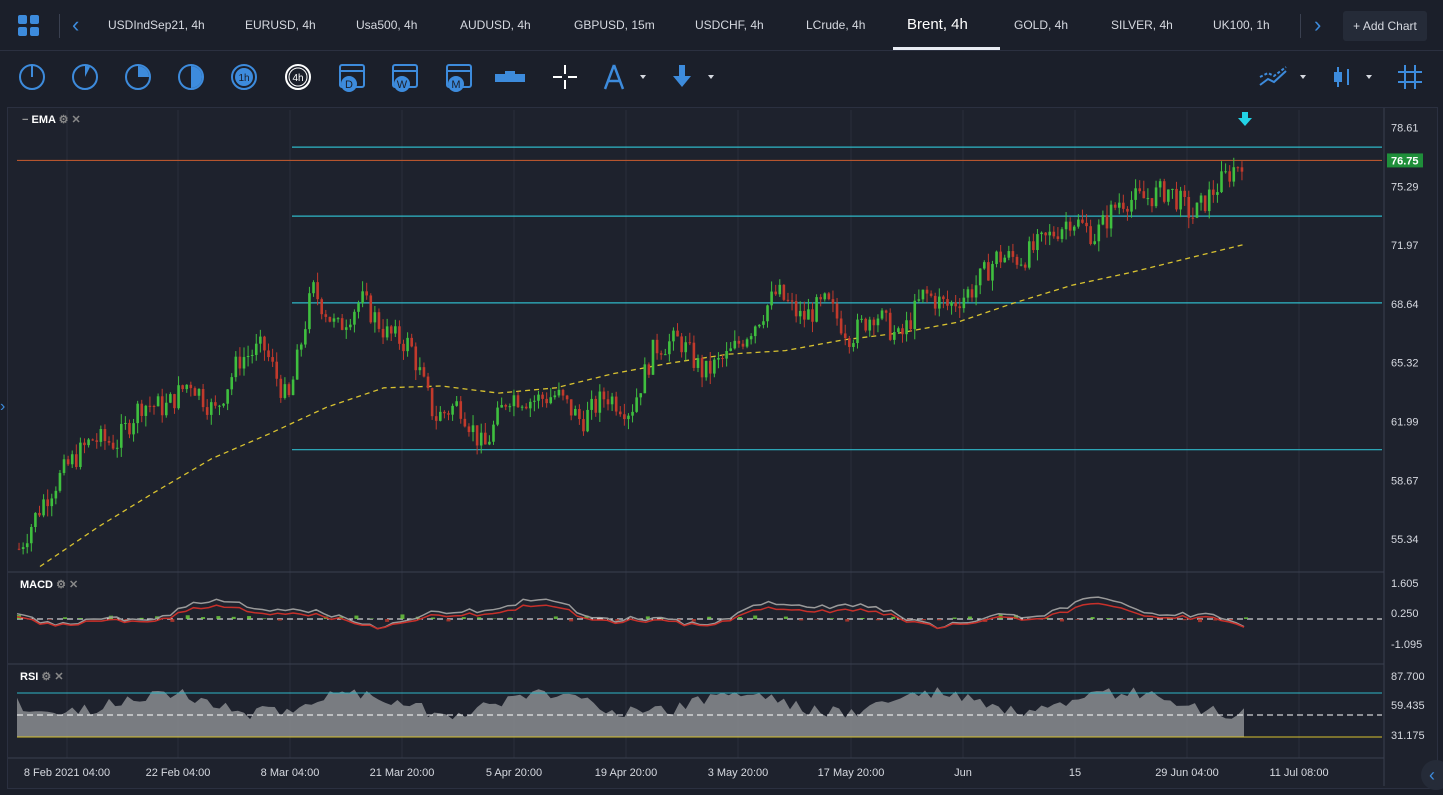 The width and height of the screenshot is (1443, 795). I want to click on svg-text: 1h, so click(243, 78).